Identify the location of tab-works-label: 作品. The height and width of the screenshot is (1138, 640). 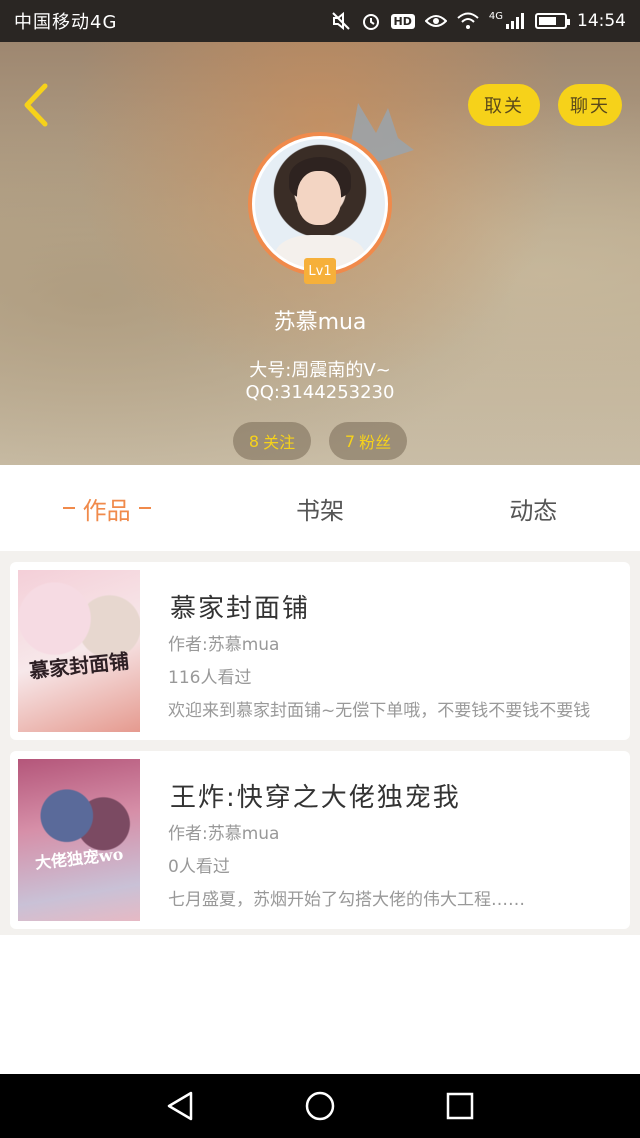
(106, 510).